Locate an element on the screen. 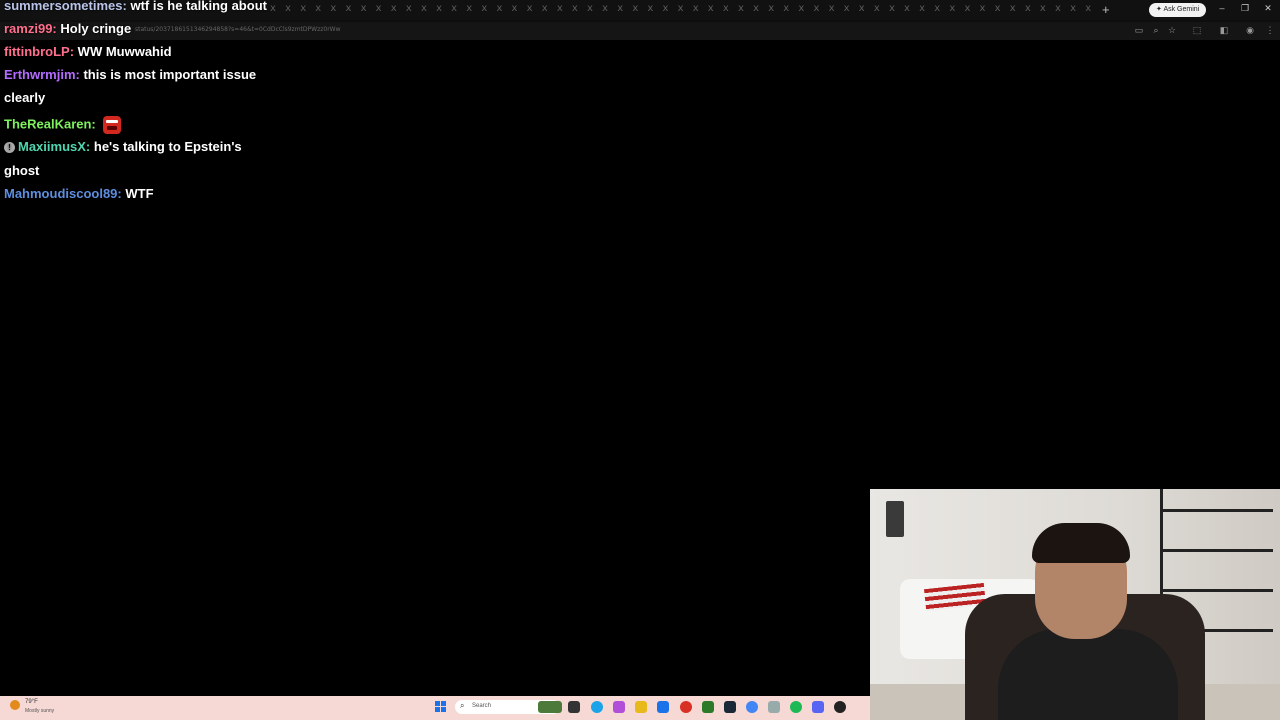  chat-message: summersometimes: wtf is he talking about is located at coordinates (135, 7).